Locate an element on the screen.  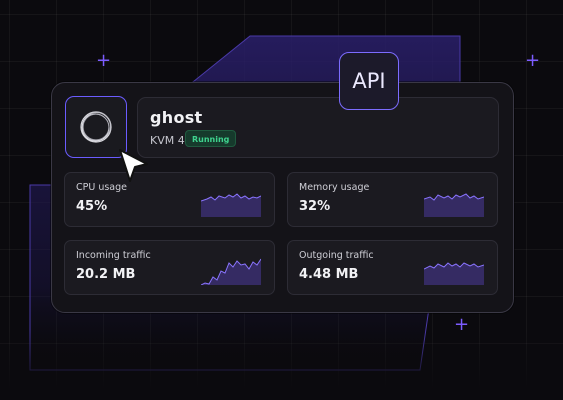
status-badge: Running is located at coordinates (211, 138).